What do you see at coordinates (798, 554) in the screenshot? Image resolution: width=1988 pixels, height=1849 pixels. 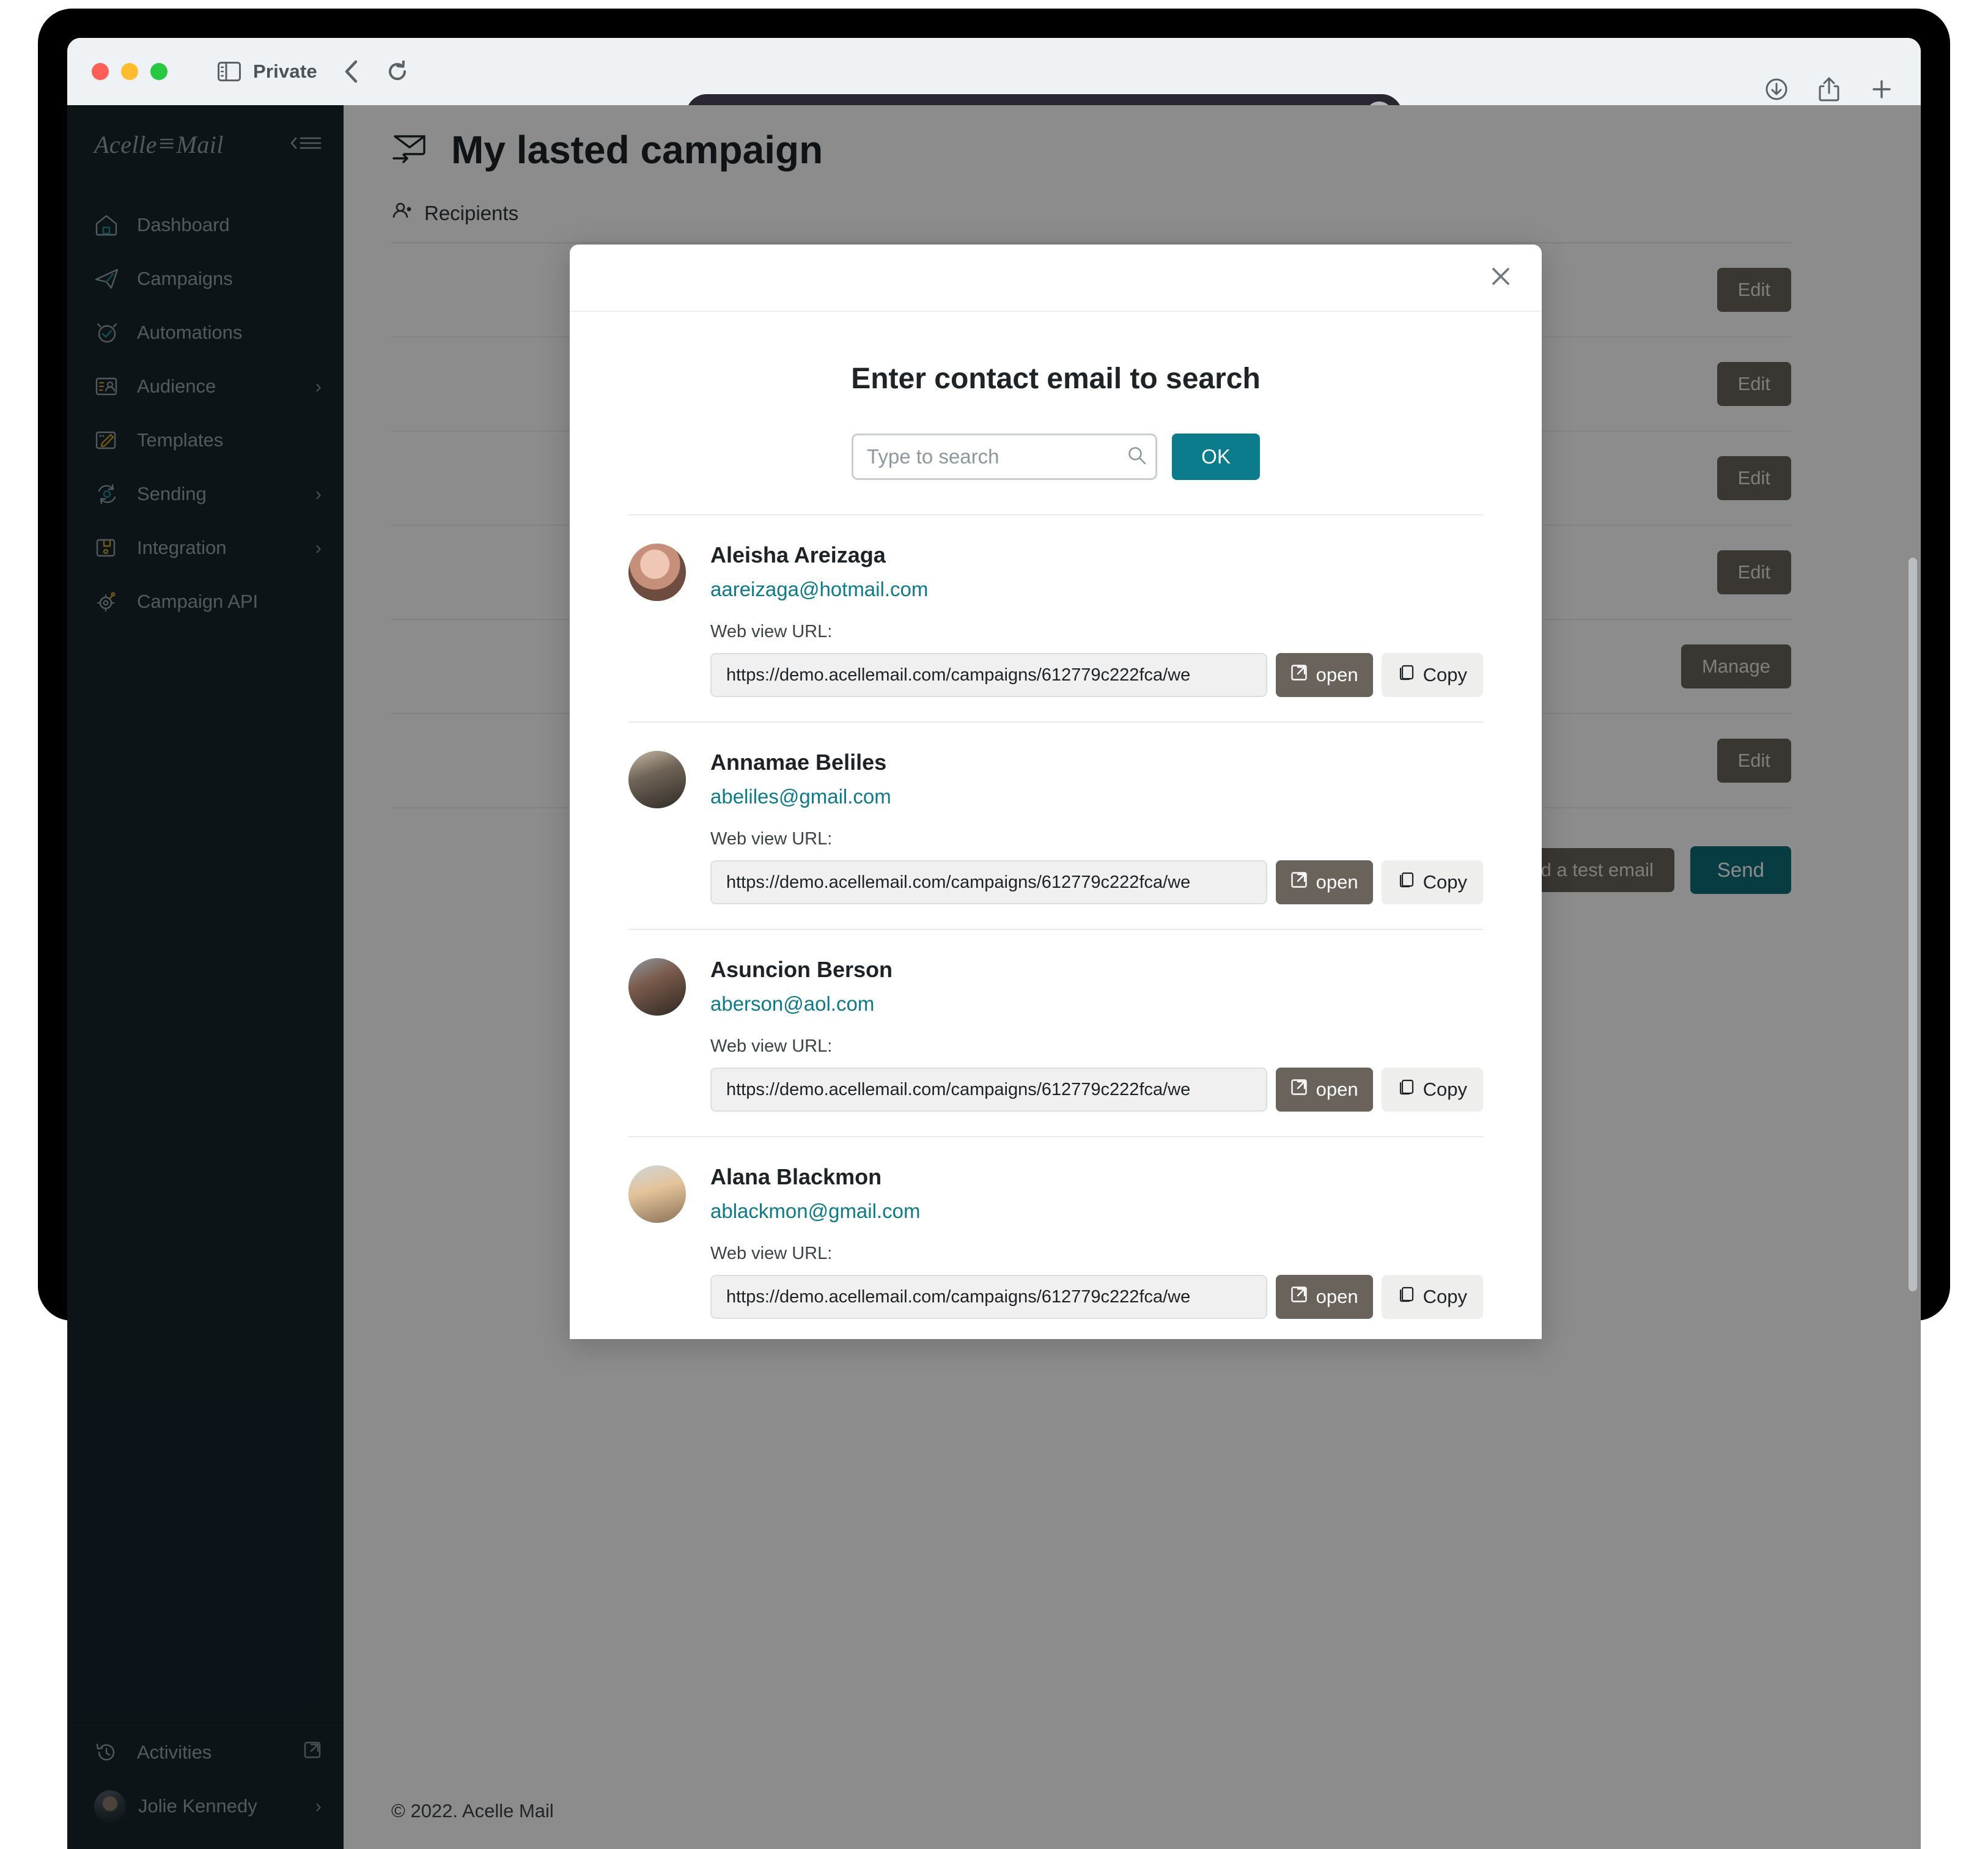 I see `contact-name: Aleisha Areizaga` at bounding box center [798, 554].